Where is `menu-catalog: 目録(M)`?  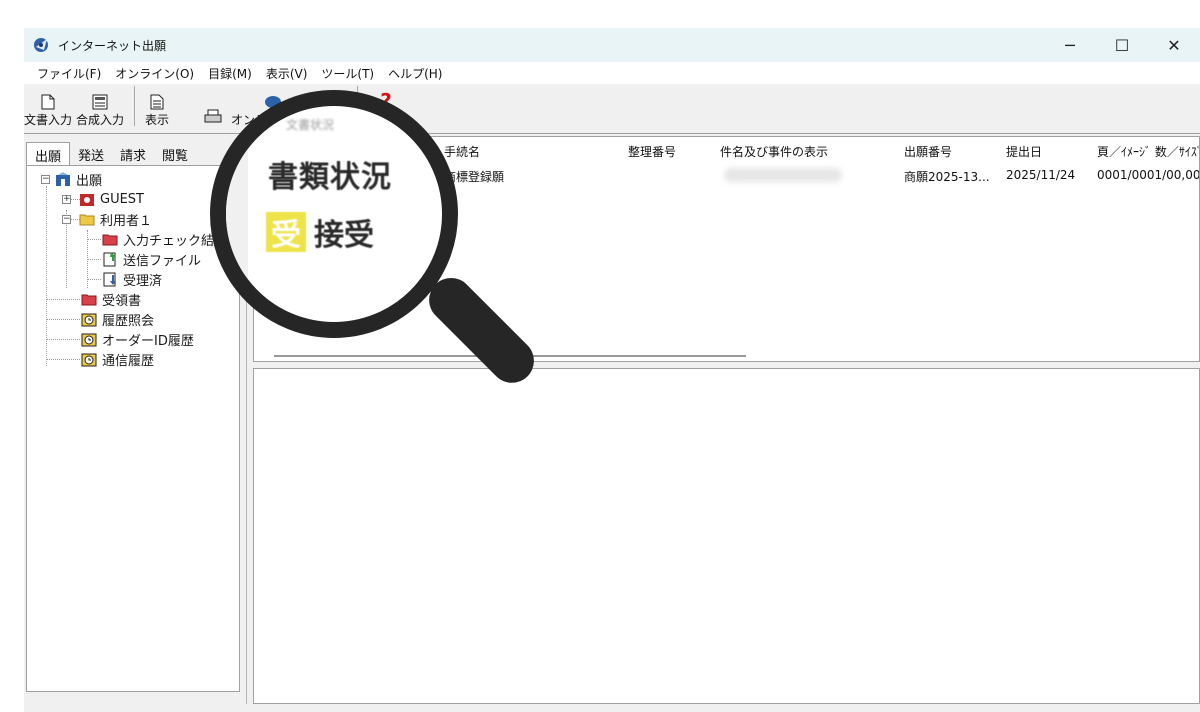 menu-catalog: 目録(M) is located at coordinates (230, 73).